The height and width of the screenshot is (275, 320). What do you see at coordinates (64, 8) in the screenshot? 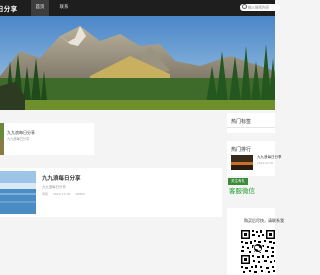
I see `nav-item-contact: 联系` at bounding box center [64, 8].